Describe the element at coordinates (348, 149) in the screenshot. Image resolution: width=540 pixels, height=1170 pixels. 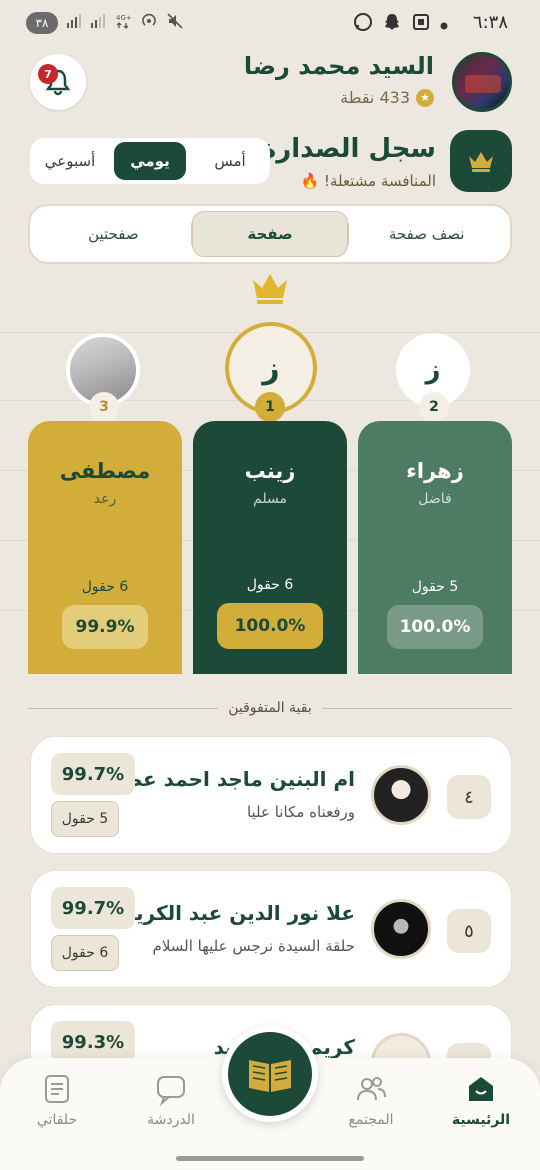
I see `leaderboard-title: سجل الصدارة` at that location.